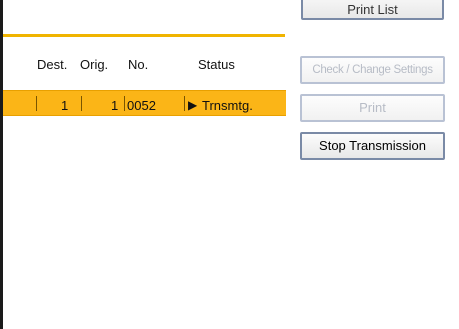 The image size is (459, 329). What do you see at coordinates (227, 105) in the screenshot?
I see `row-status: Trnsmtg.` at bounding box center [227, 105].